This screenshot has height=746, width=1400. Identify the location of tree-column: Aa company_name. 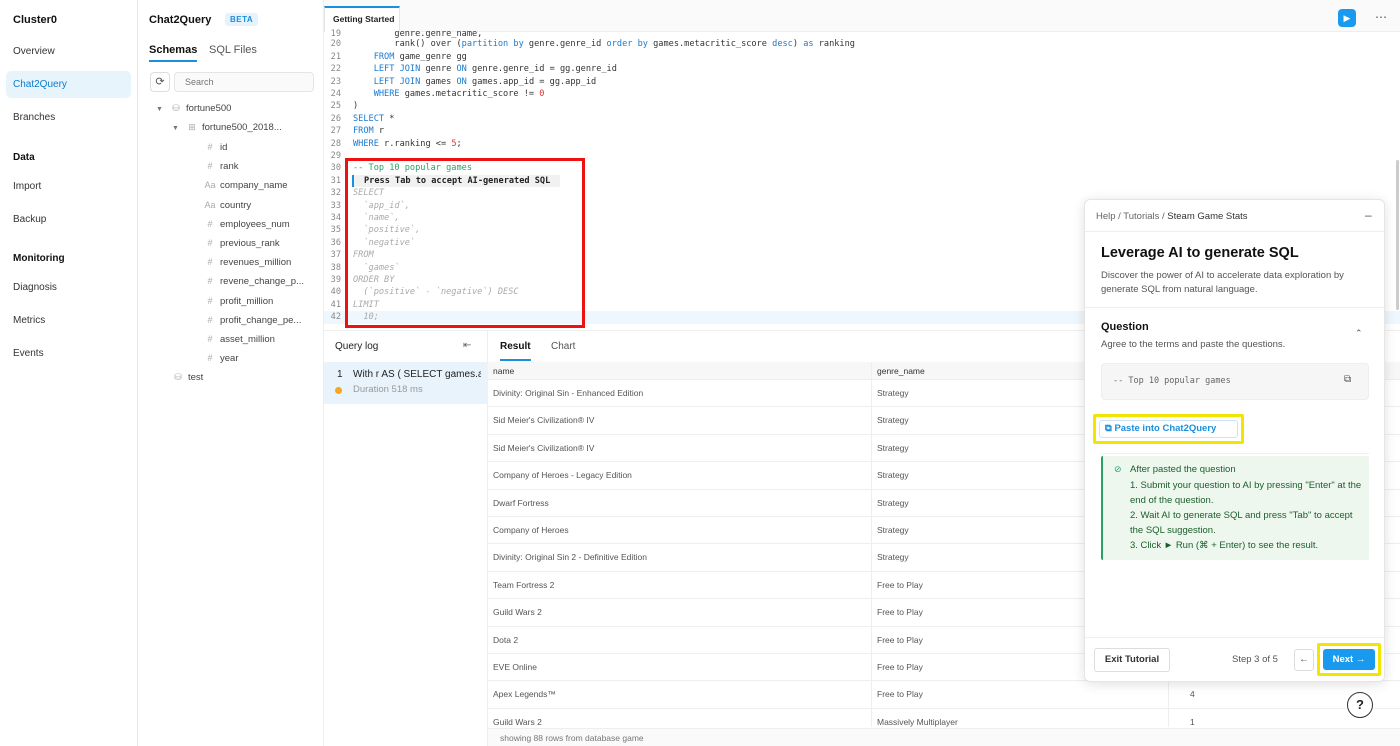
(246, 185).